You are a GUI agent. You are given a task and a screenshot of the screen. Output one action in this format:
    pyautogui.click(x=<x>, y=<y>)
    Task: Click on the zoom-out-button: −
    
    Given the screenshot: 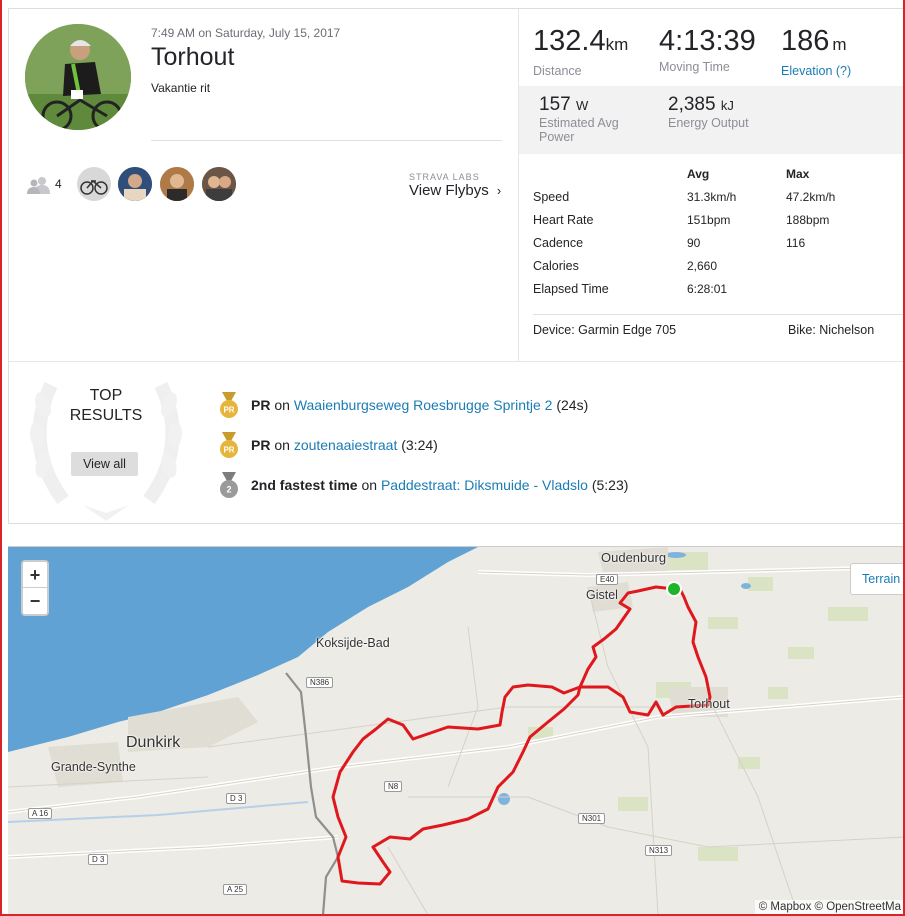 What is the action you would take?
    pyautogui.click(x=35, y=601)
    